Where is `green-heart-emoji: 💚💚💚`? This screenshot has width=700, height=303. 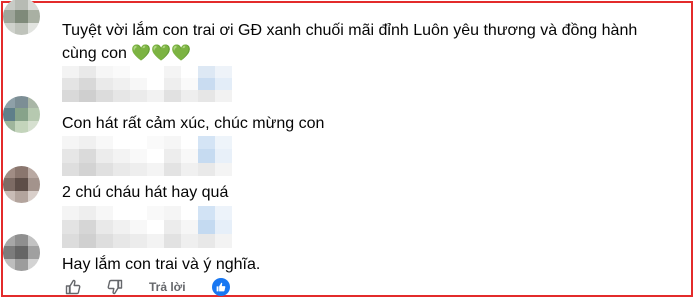 green-heart-emoji: 💚💚💚 is located at coordinates (161, 53).